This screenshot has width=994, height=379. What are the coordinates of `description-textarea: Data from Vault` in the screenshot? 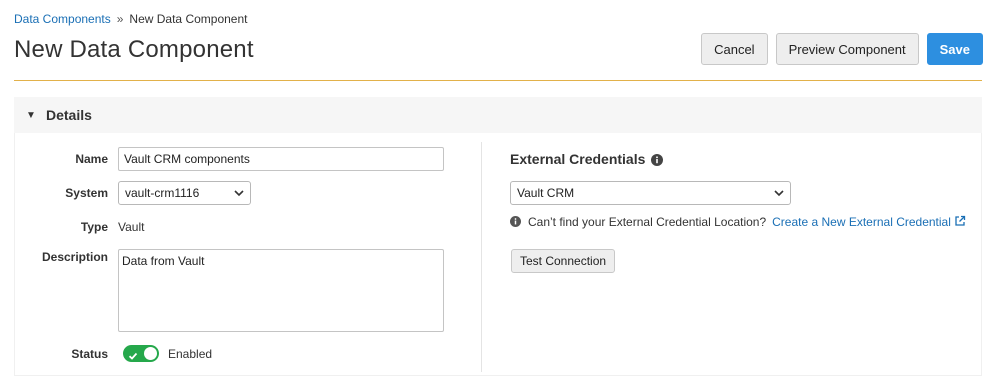 It's located at (281, 290).